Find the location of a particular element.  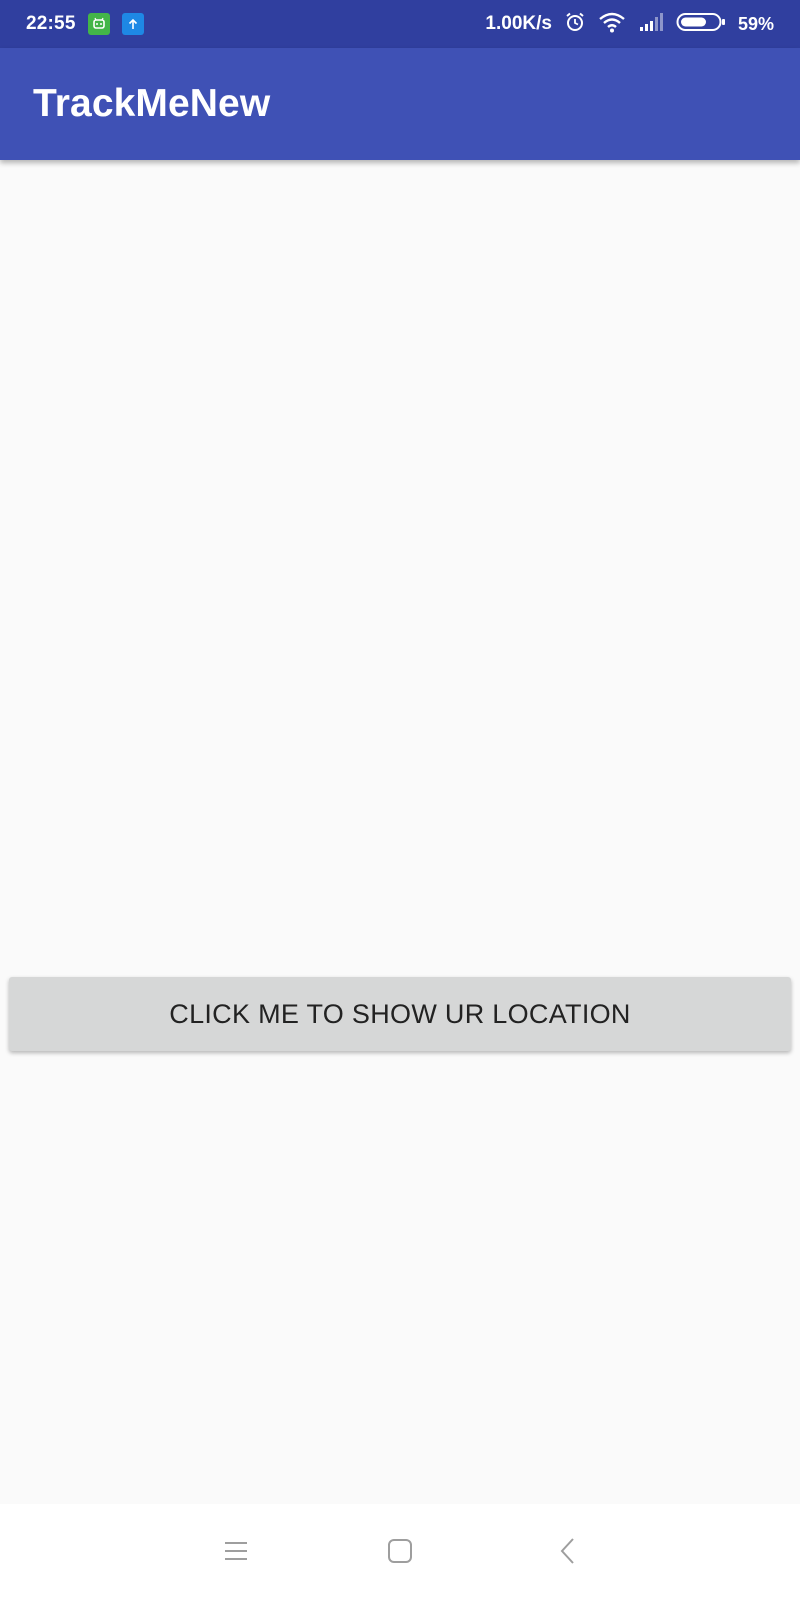

back-icon is located at coordinates (568, 1553).